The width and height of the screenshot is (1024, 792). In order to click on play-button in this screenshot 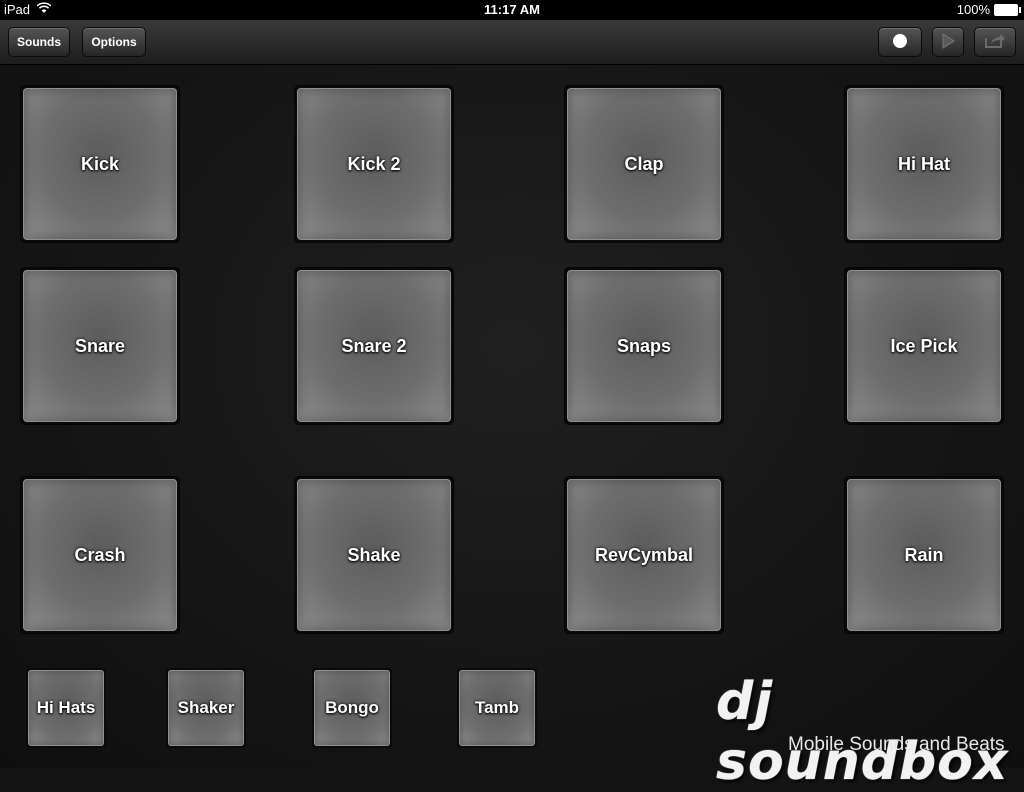, I will do `click(948, 42)`.